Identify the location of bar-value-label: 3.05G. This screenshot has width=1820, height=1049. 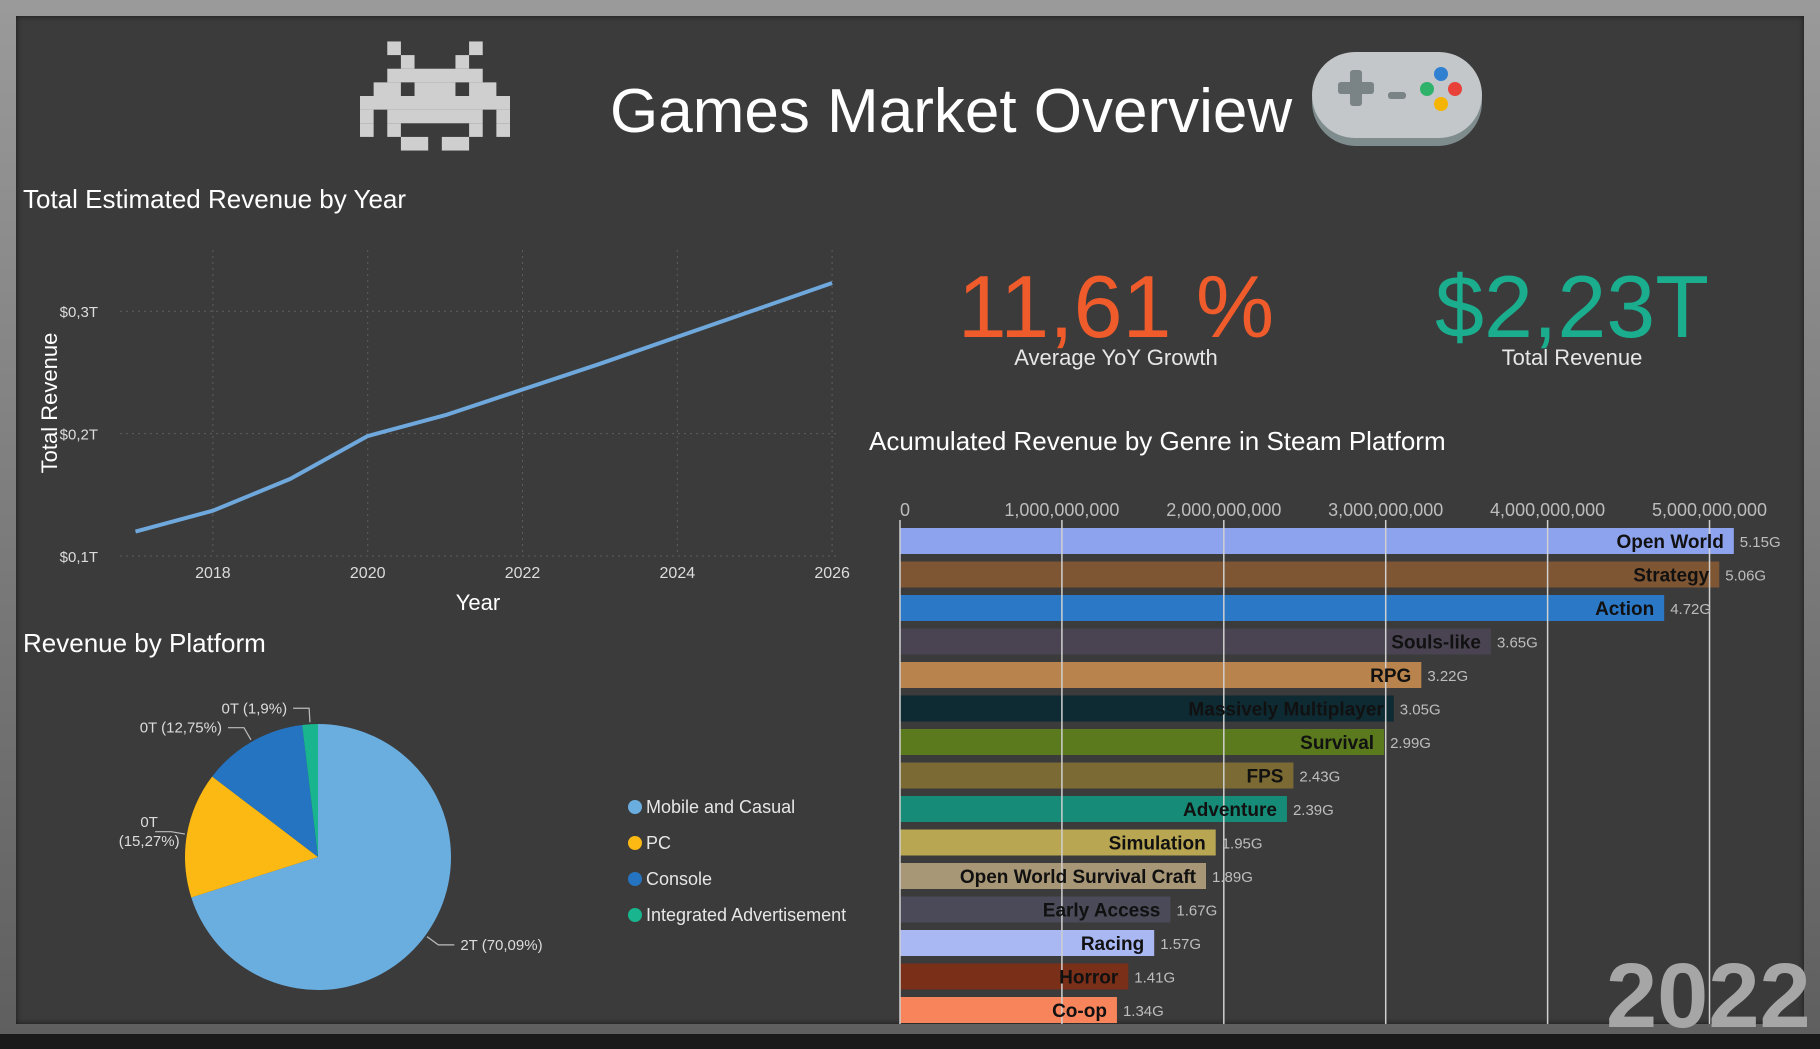
(1420, 710).